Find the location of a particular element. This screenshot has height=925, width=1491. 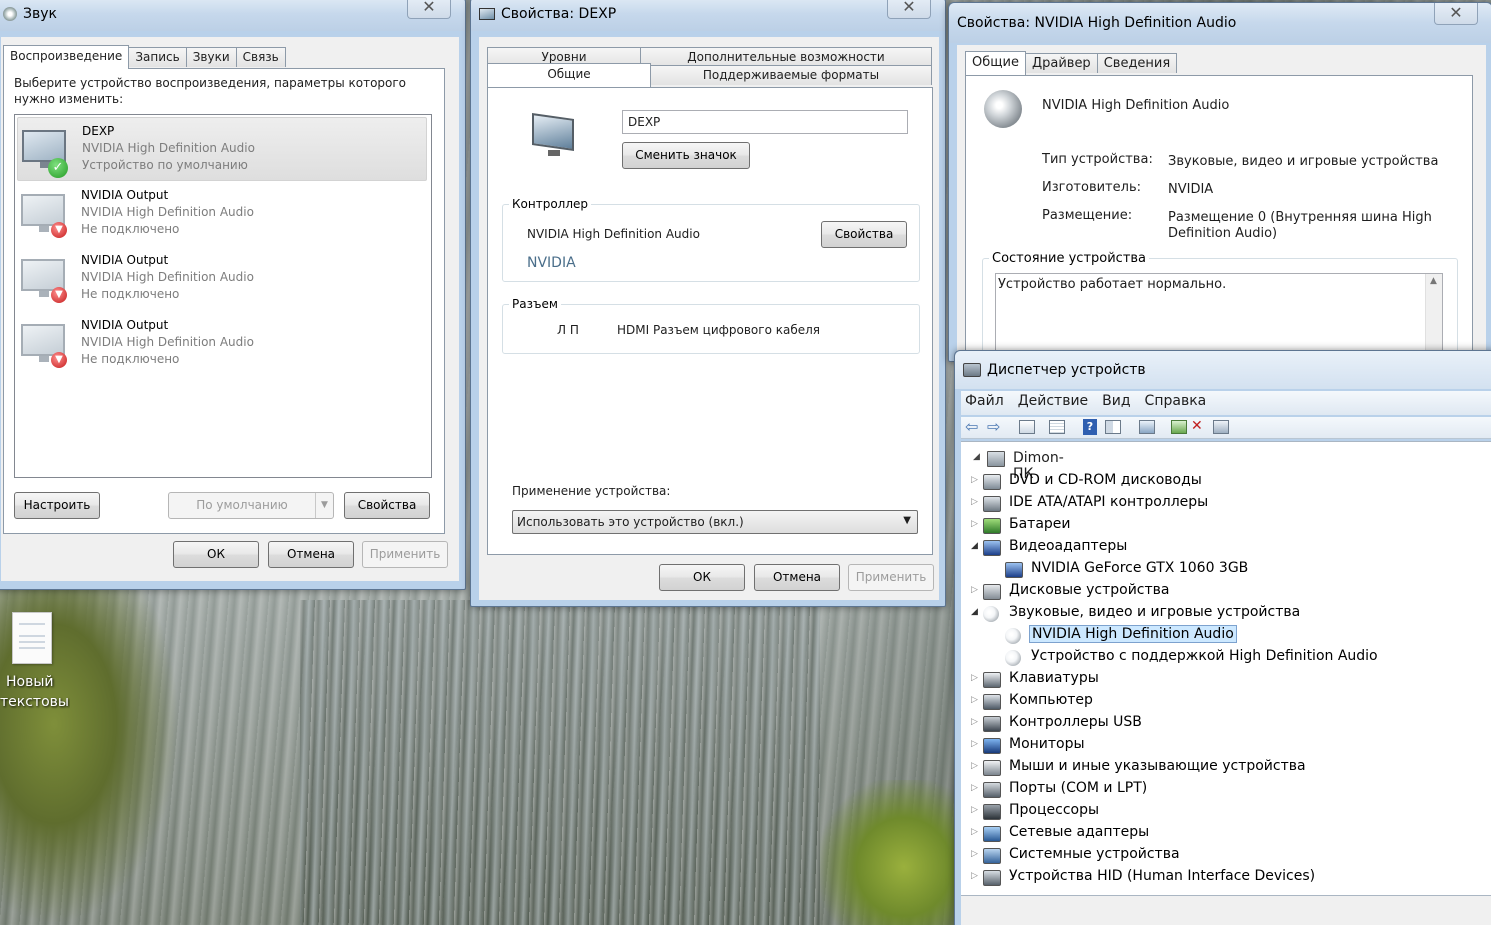

tab-playback: Воспроизведение is located at coordinates (66, 57).